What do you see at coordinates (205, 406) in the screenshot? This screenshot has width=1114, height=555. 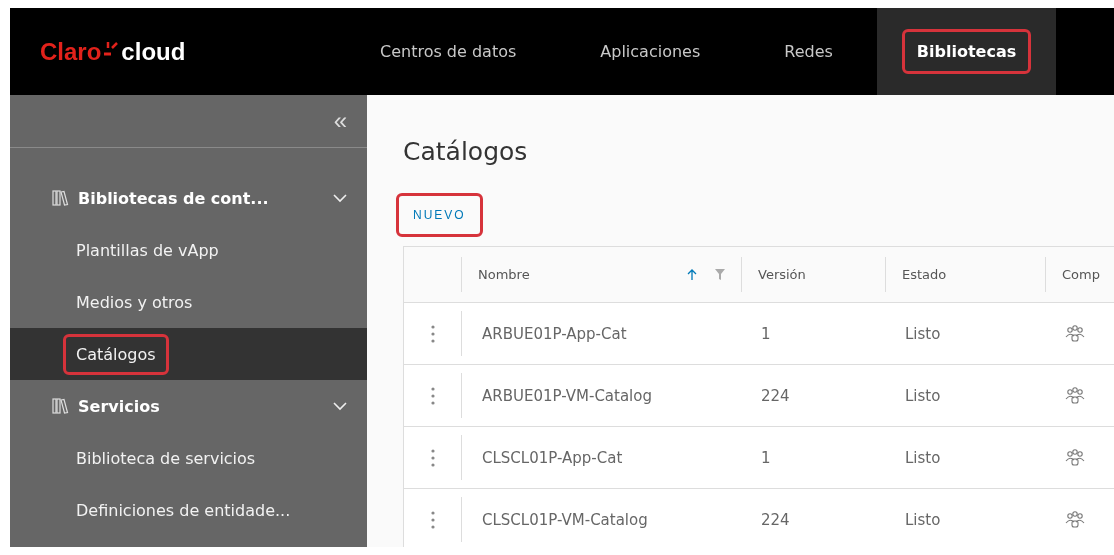 I see `sidebar-group-label: Servicios` at bounding box center [205, 406].